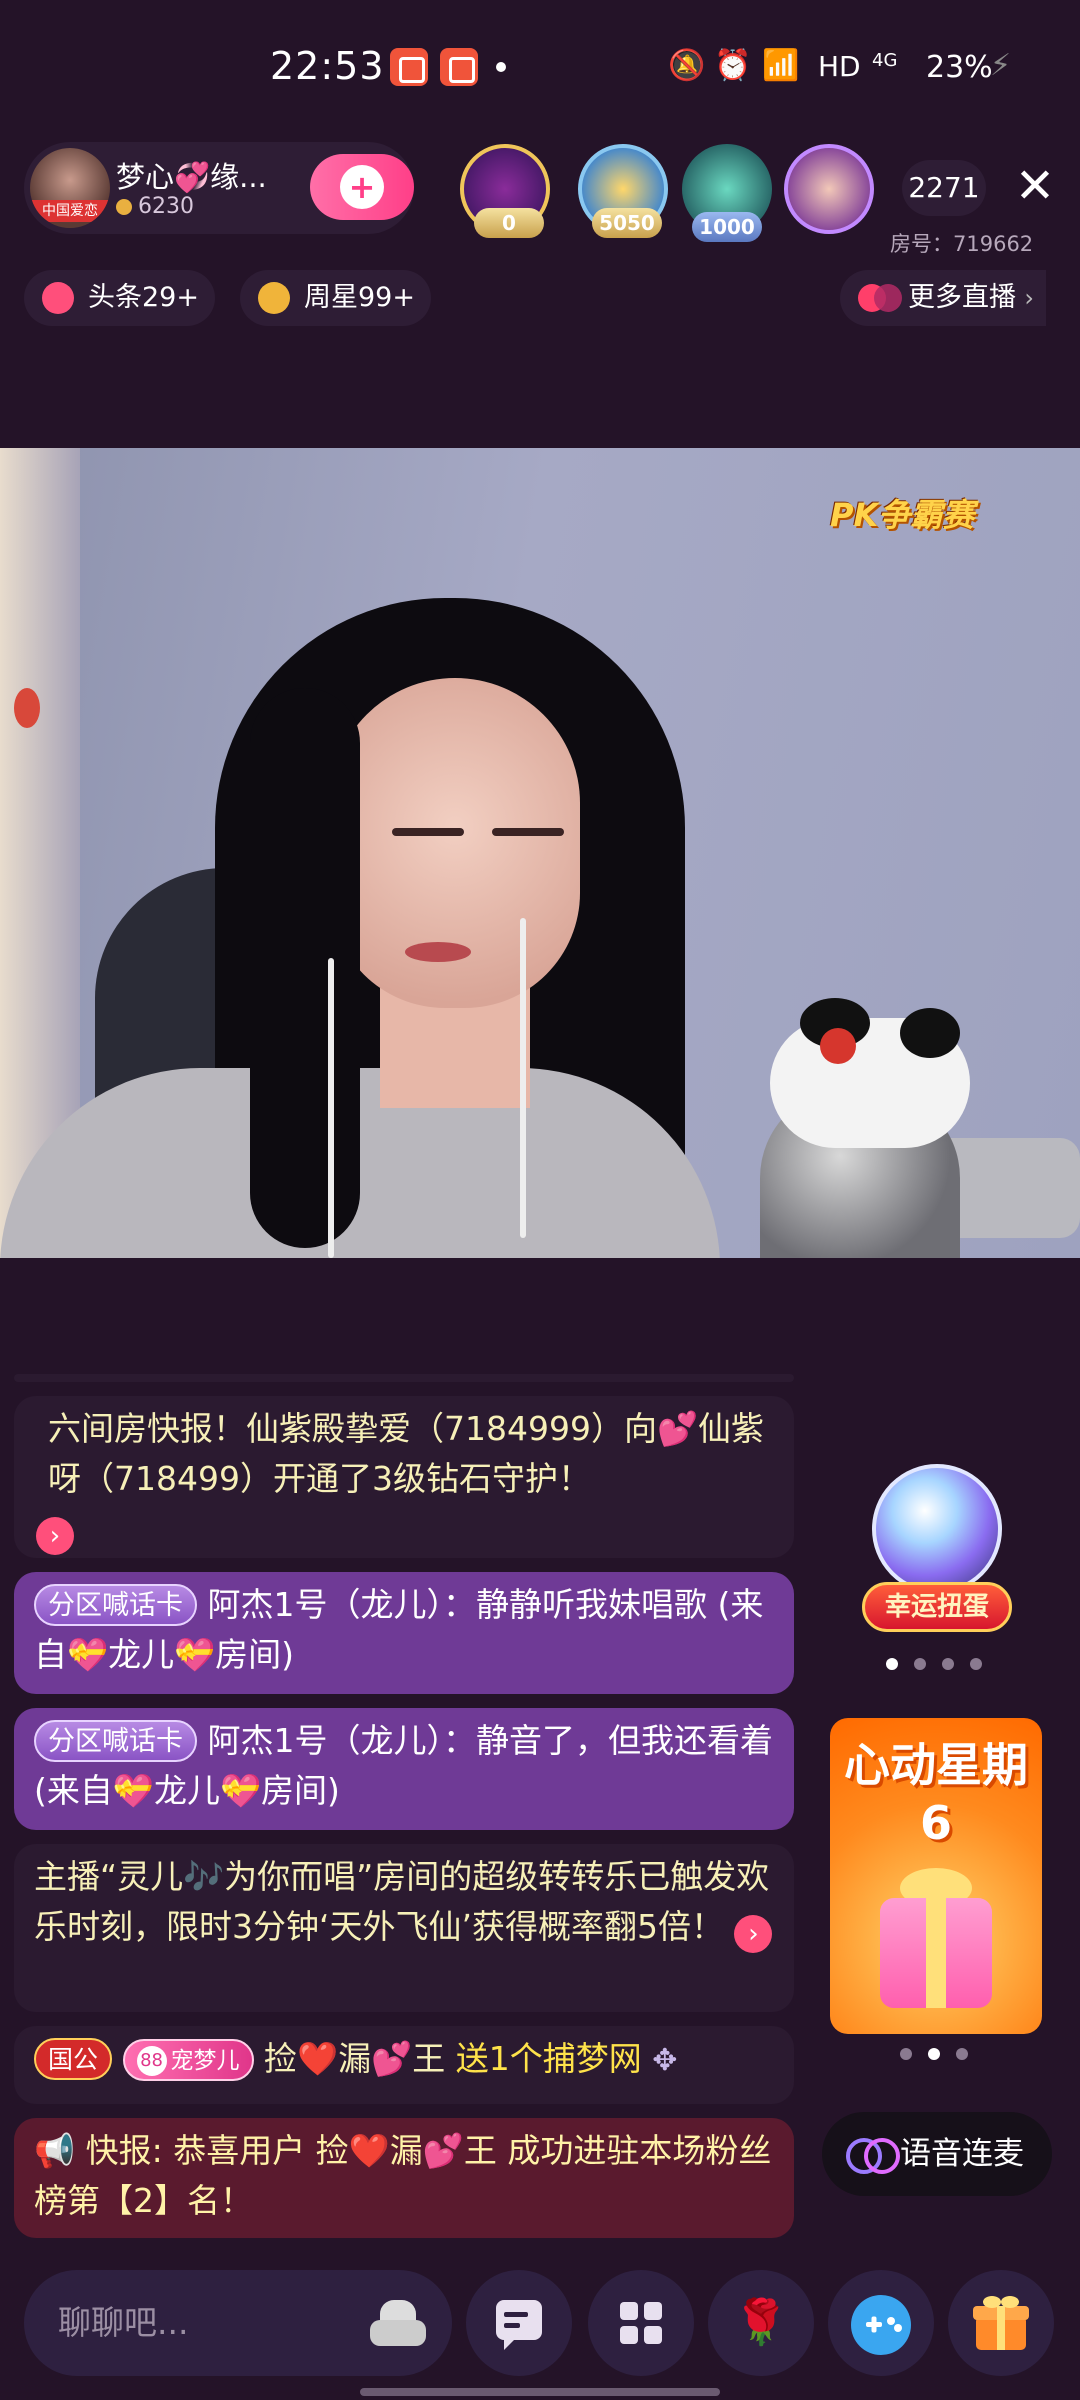  I want to click on chat-divider, so click(404, 1378).